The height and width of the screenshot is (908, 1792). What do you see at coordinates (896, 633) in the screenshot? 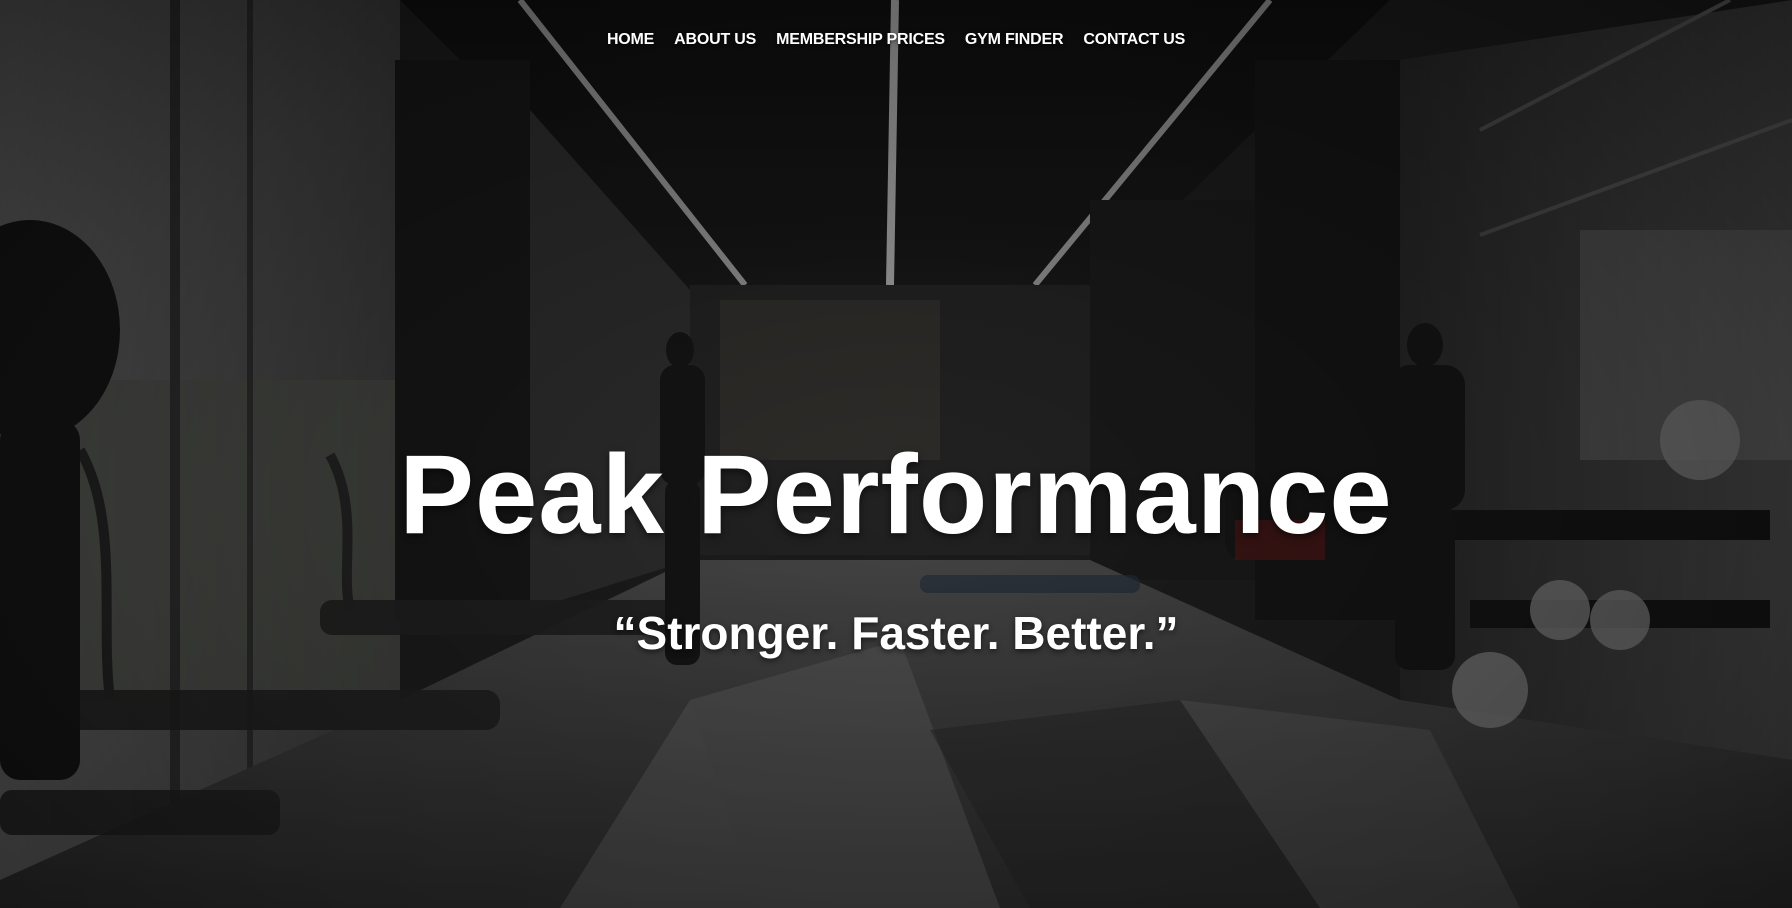
I see `hero-tagline: “Stronger. Faster. Better.”` at bounding box center [896, 633].